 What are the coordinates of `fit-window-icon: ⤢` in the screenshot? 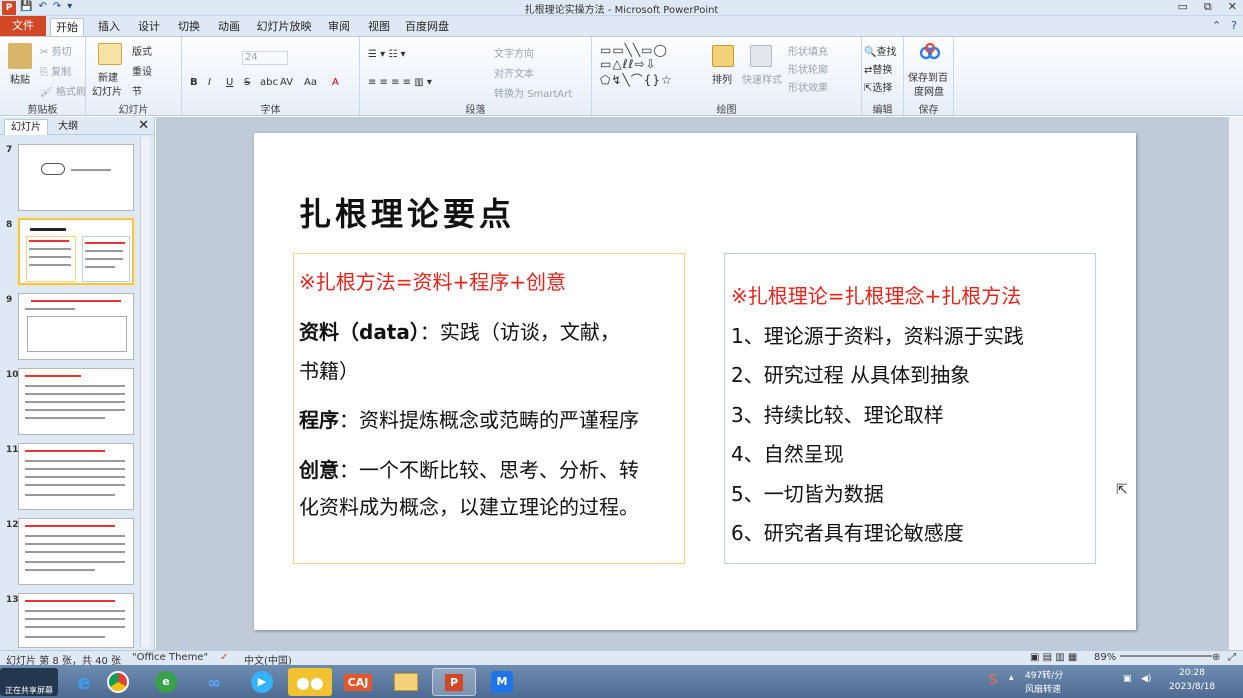 It's located at (1232, 657).